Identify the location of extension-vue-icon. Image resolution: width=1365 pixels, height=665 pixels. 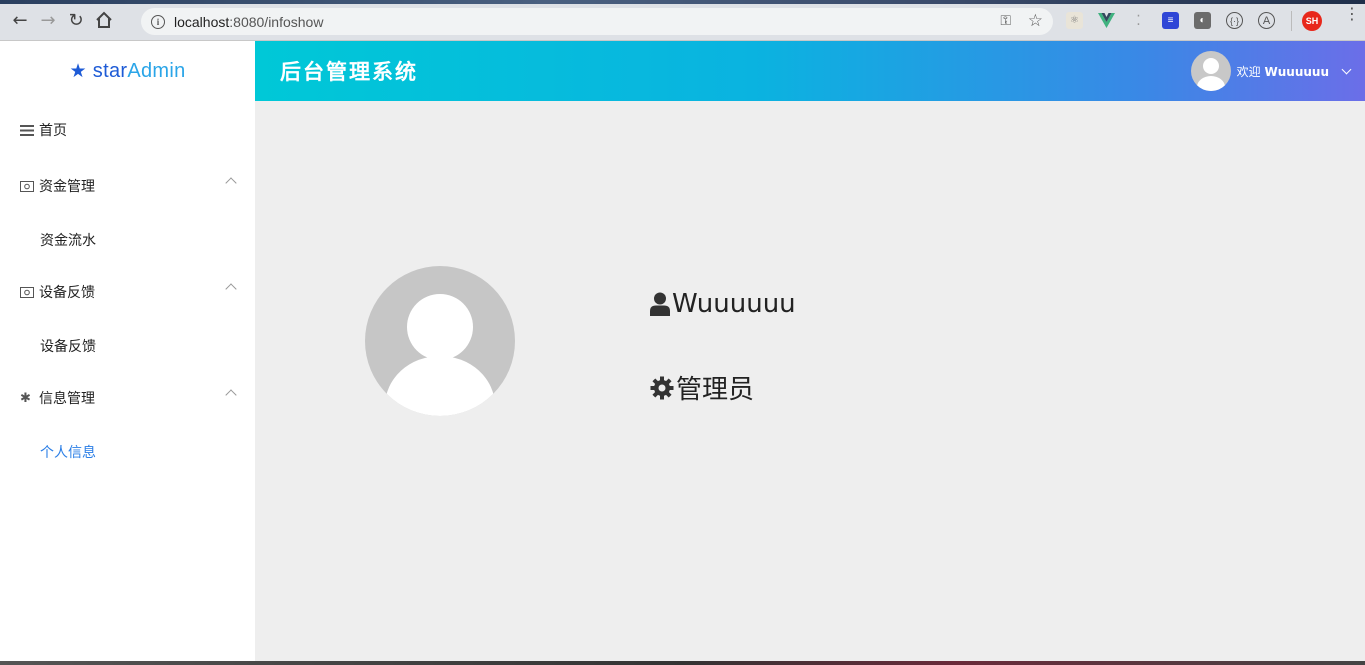
(1106, 20).